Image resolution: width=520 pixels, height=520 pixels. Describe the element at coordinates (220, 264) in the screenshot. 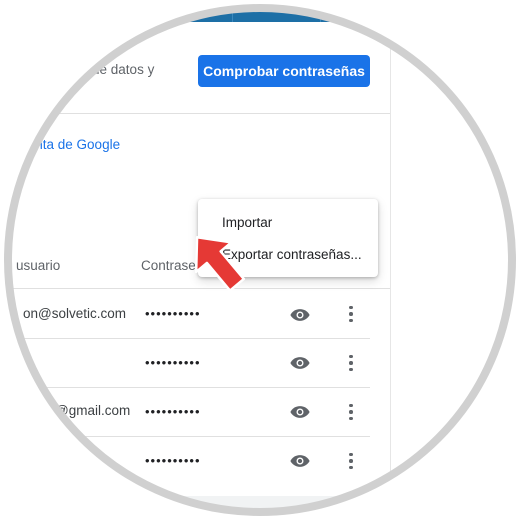

I see `red-arrow-pointer` at that location.